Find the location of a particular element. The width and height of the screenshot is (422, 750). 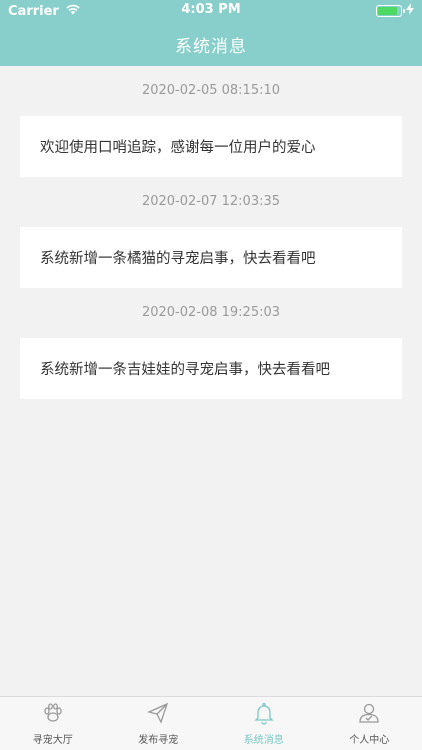

tab-label: 个人中心 is located at coordinates (369, 740).